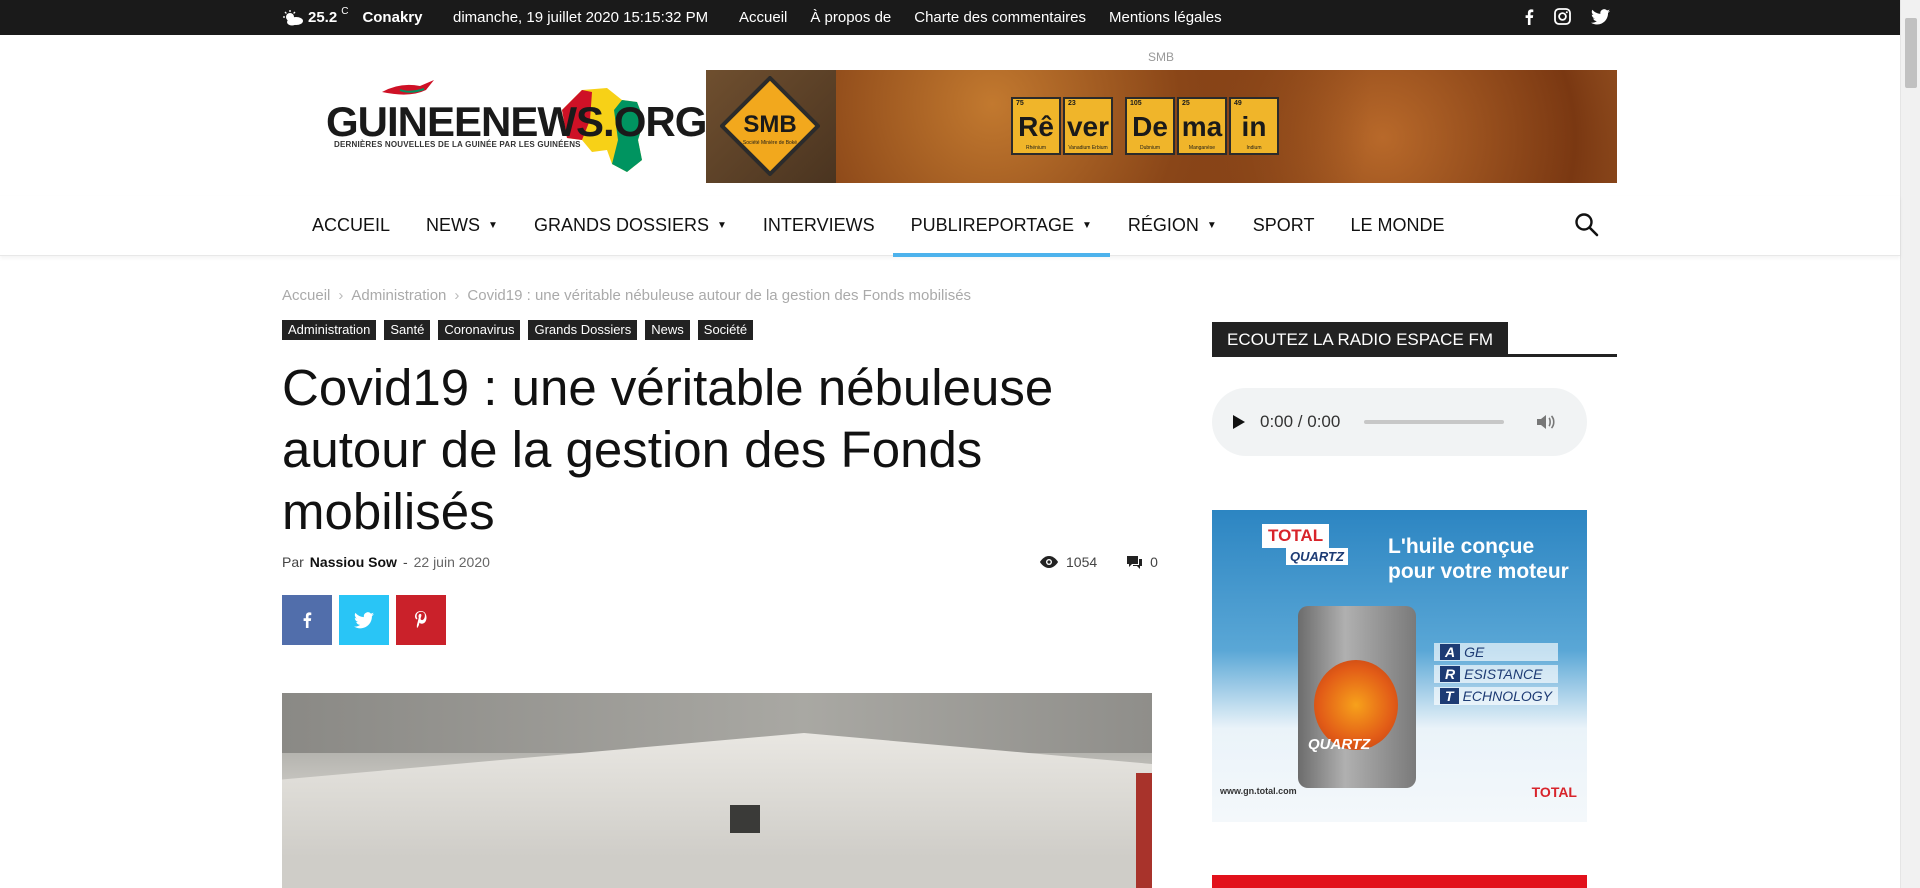 The height and width of the screenshot is (888, 1920). I want to click on nav-item-news: NEWS ▼, so click(462, 225).